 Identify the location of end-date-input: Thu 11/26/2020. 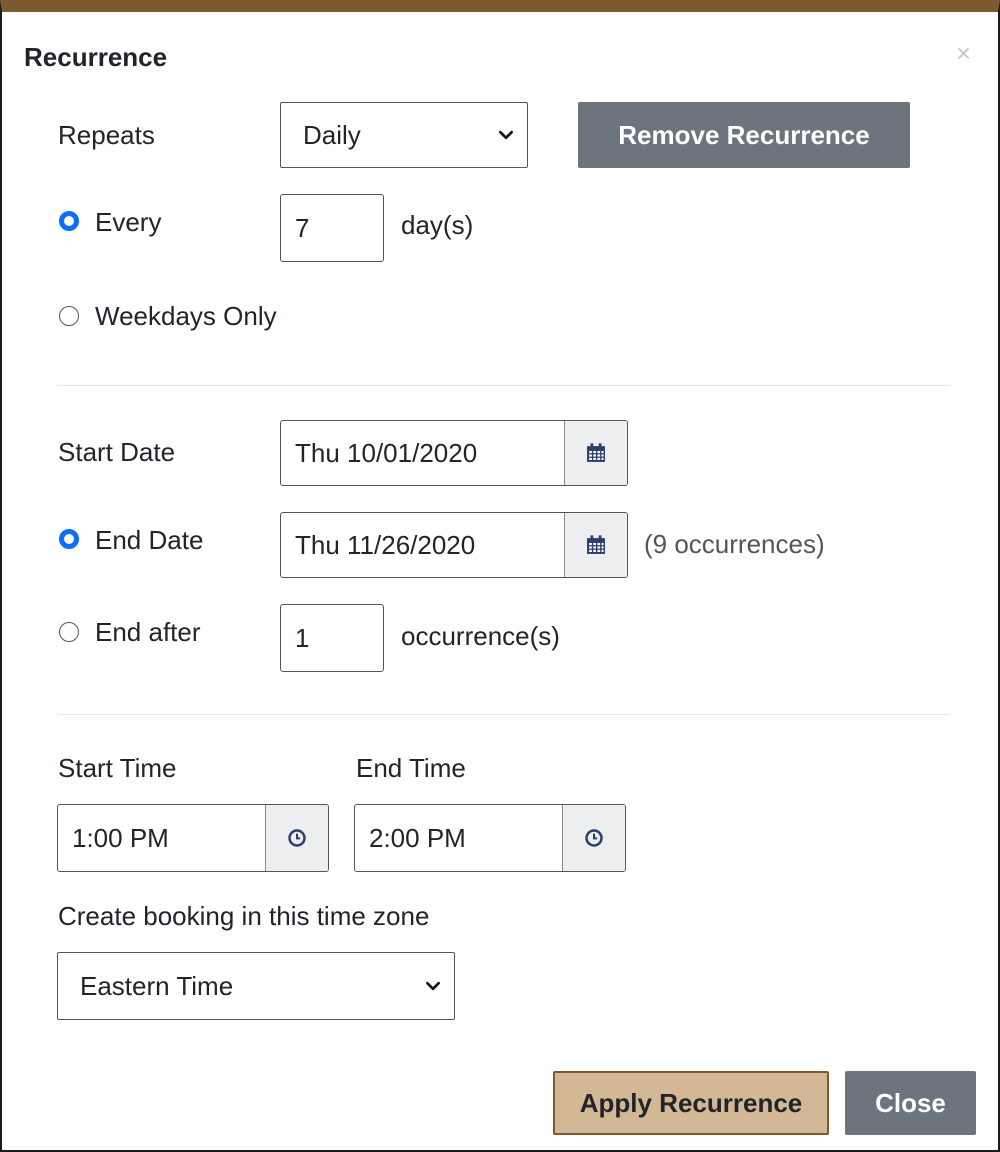
(422, 545).